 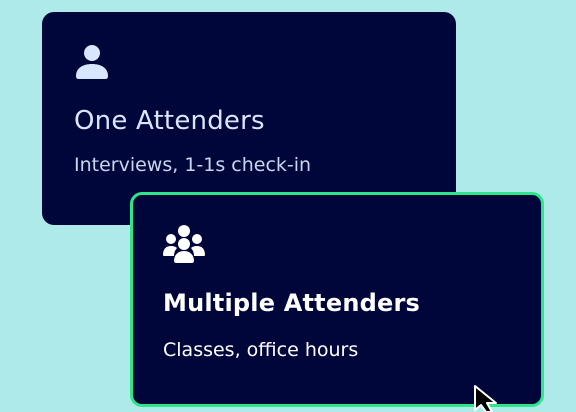 I want to click on person-icon, so click(x=92, y=62).